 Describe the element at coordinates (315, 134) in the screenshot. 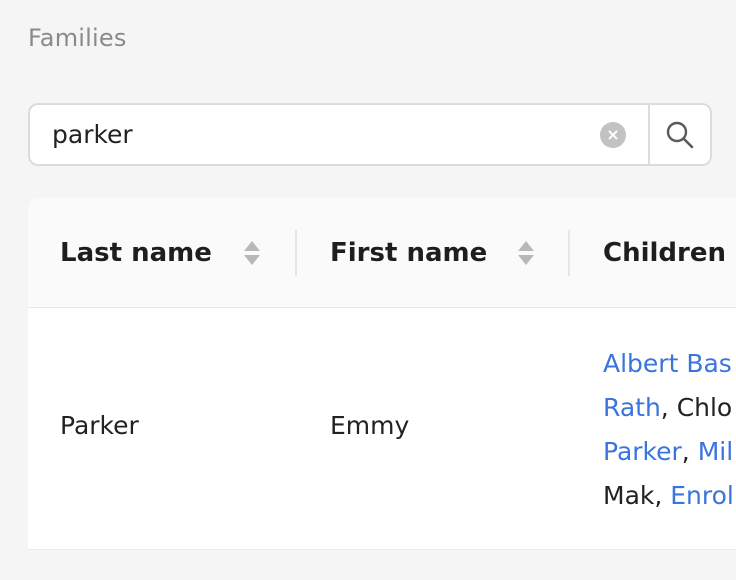

I see `search-input` at that location.